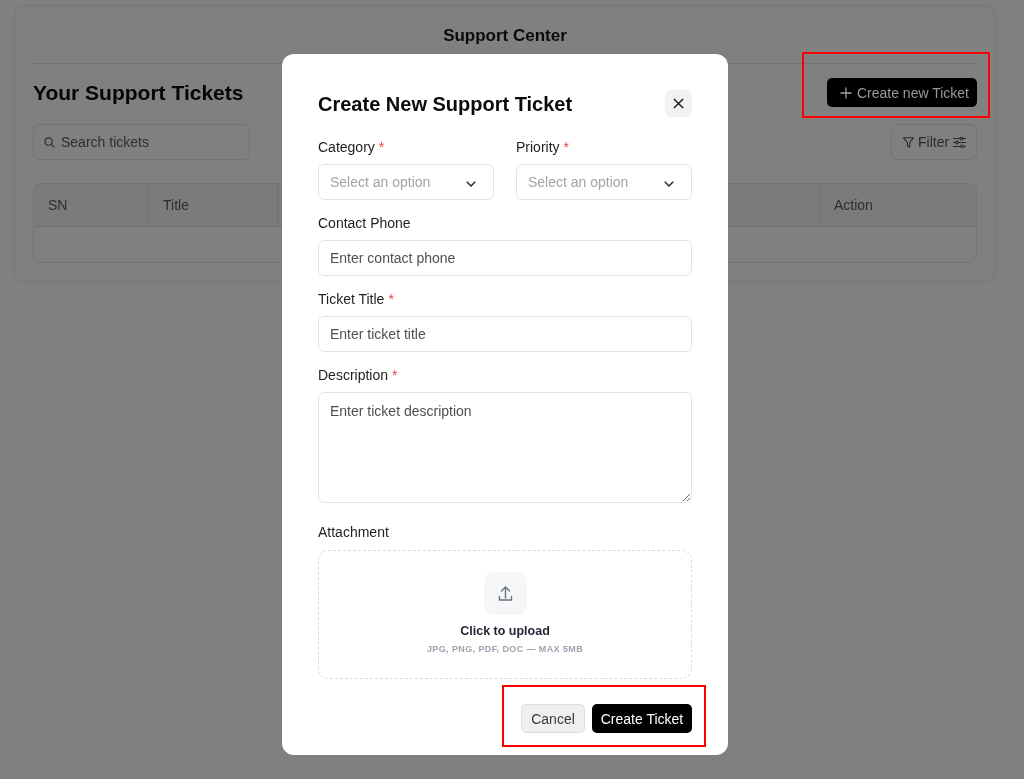  Describe the element at coordinates (908, 142) in the screenshot. I see `funnel-icon` at that location.